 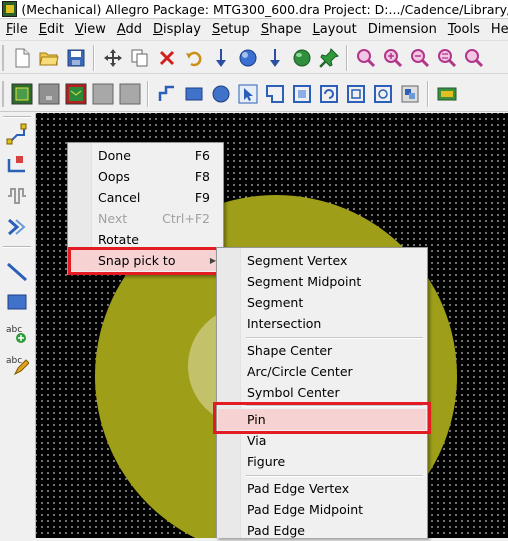 What do you see at coordinates (139, 58) in the screenshot?
I see `copy-icon` at bounding box center [139, 58].